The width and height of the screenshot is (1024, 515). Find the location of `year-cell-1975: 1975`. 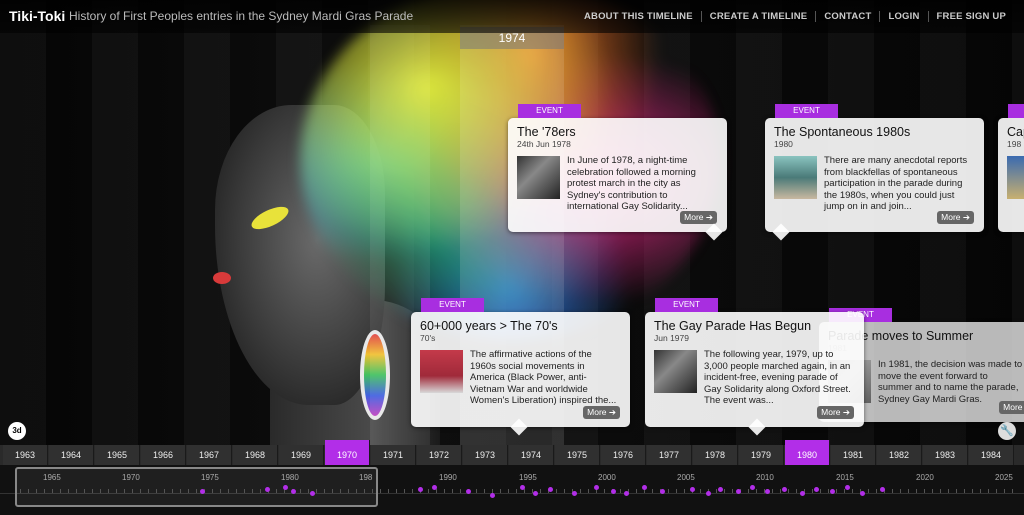

year-cell-1975: 1975 is located at coordinates (577, 455).